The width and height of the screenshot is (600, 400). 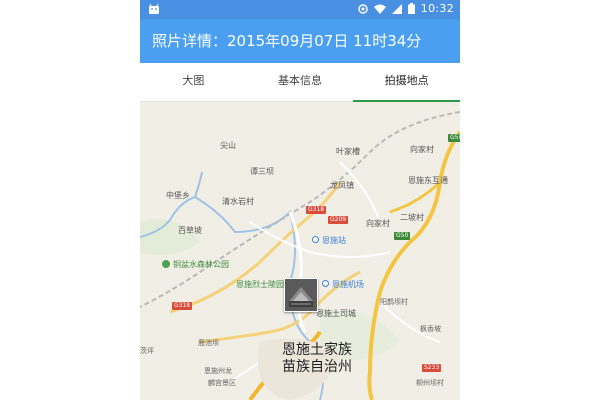 I want to click on map-label-enshi-east: 恩施东互通, so click(x=428, y=180).